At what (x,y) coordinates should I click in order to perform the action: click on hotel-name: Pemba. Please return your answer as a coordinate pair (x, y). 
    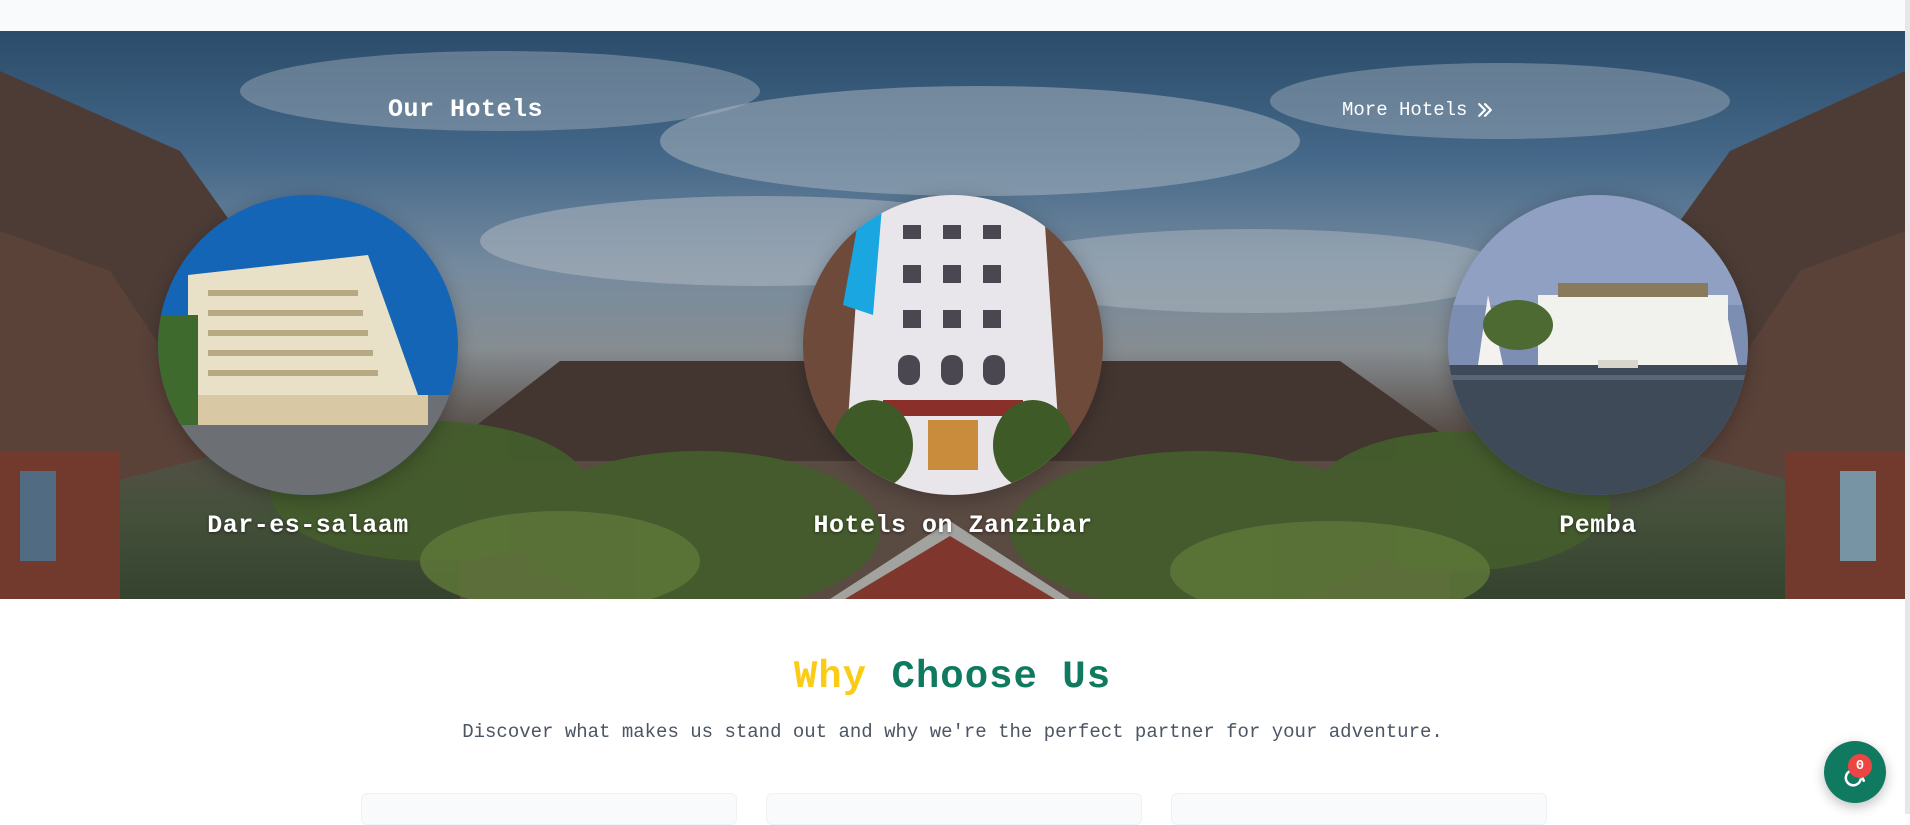
    Looking at the image, I should click on (1598, 525).